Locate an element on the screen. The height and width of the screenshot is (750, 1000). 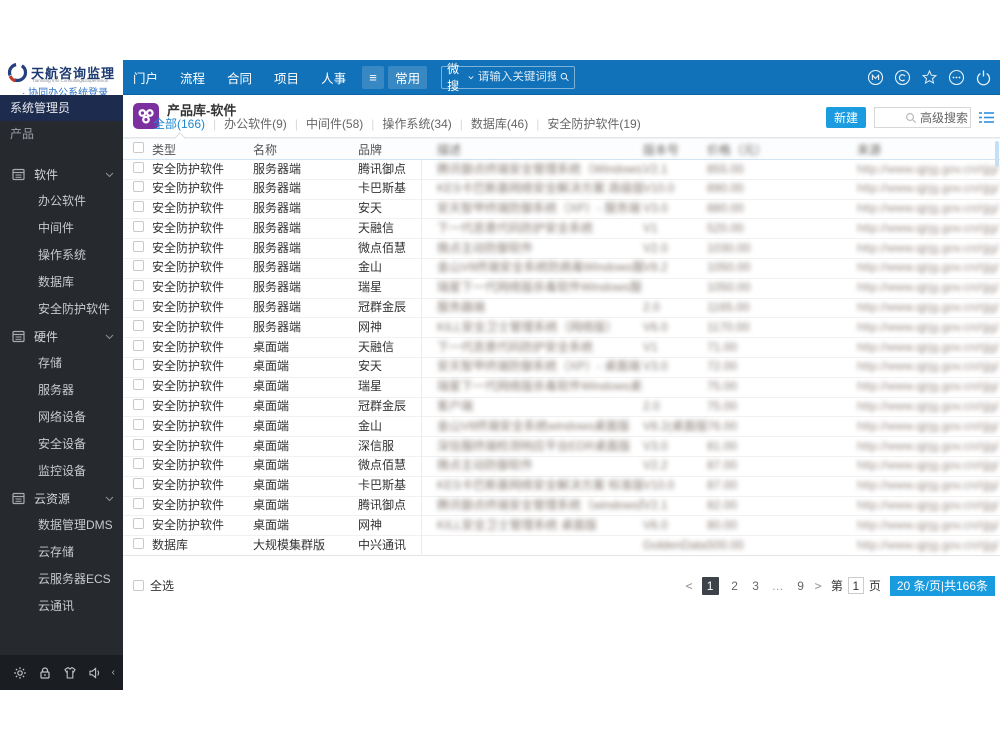
sidebar-item-0-0: 办公软件 is located at coordinates (61, 201).